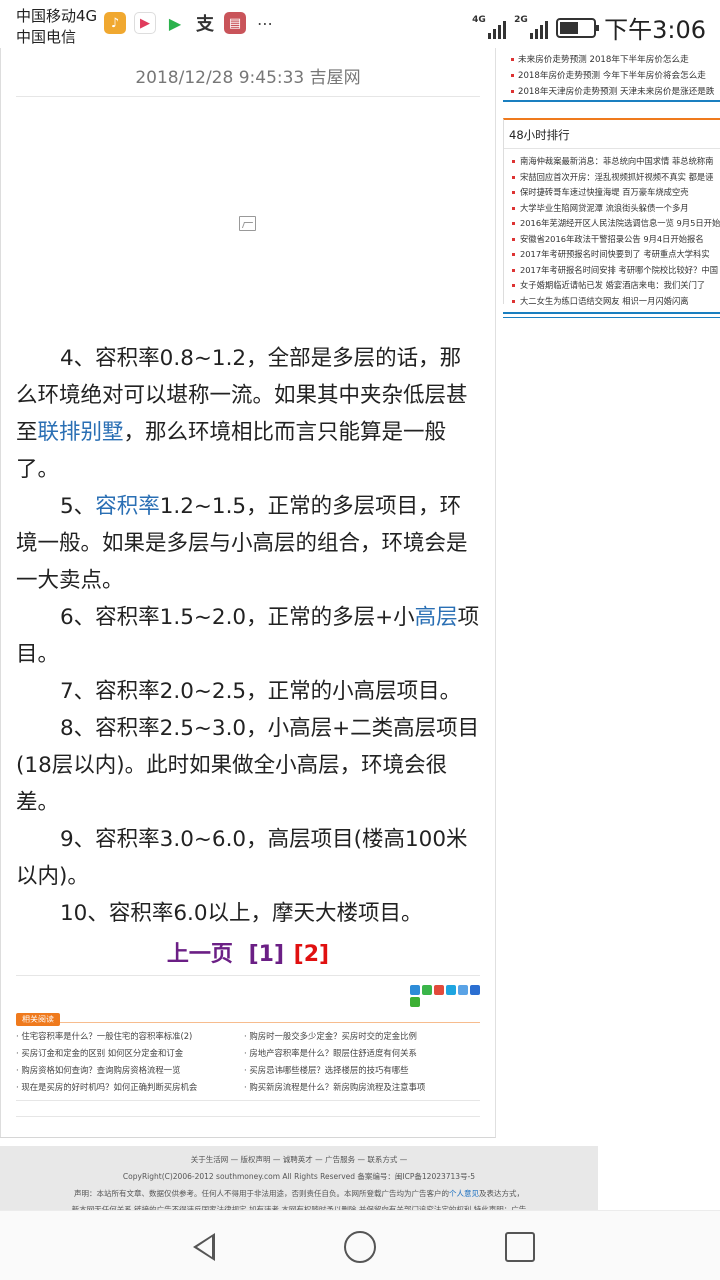 The image size is (720, 1280). I want to click on more-icon: ⋯, so click(265, 23).